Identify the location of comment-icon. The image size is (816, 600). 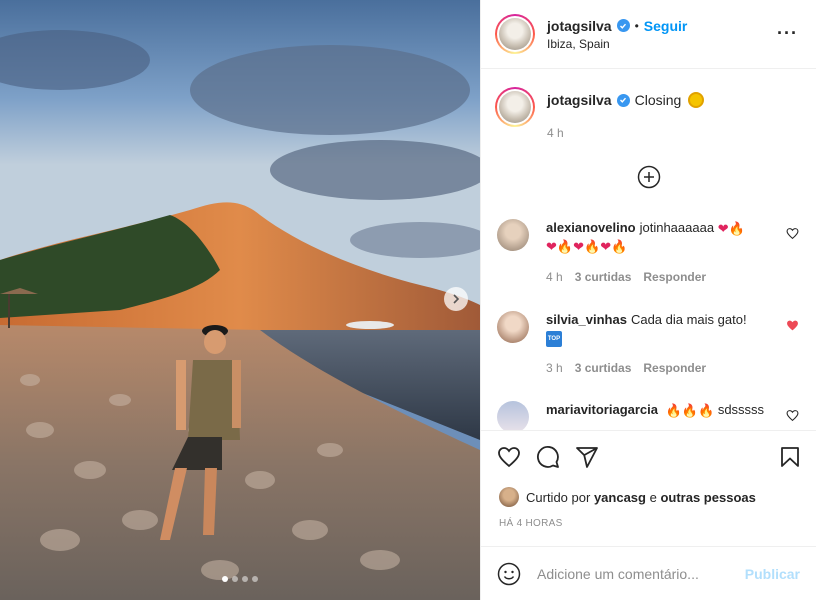
(548, 457).